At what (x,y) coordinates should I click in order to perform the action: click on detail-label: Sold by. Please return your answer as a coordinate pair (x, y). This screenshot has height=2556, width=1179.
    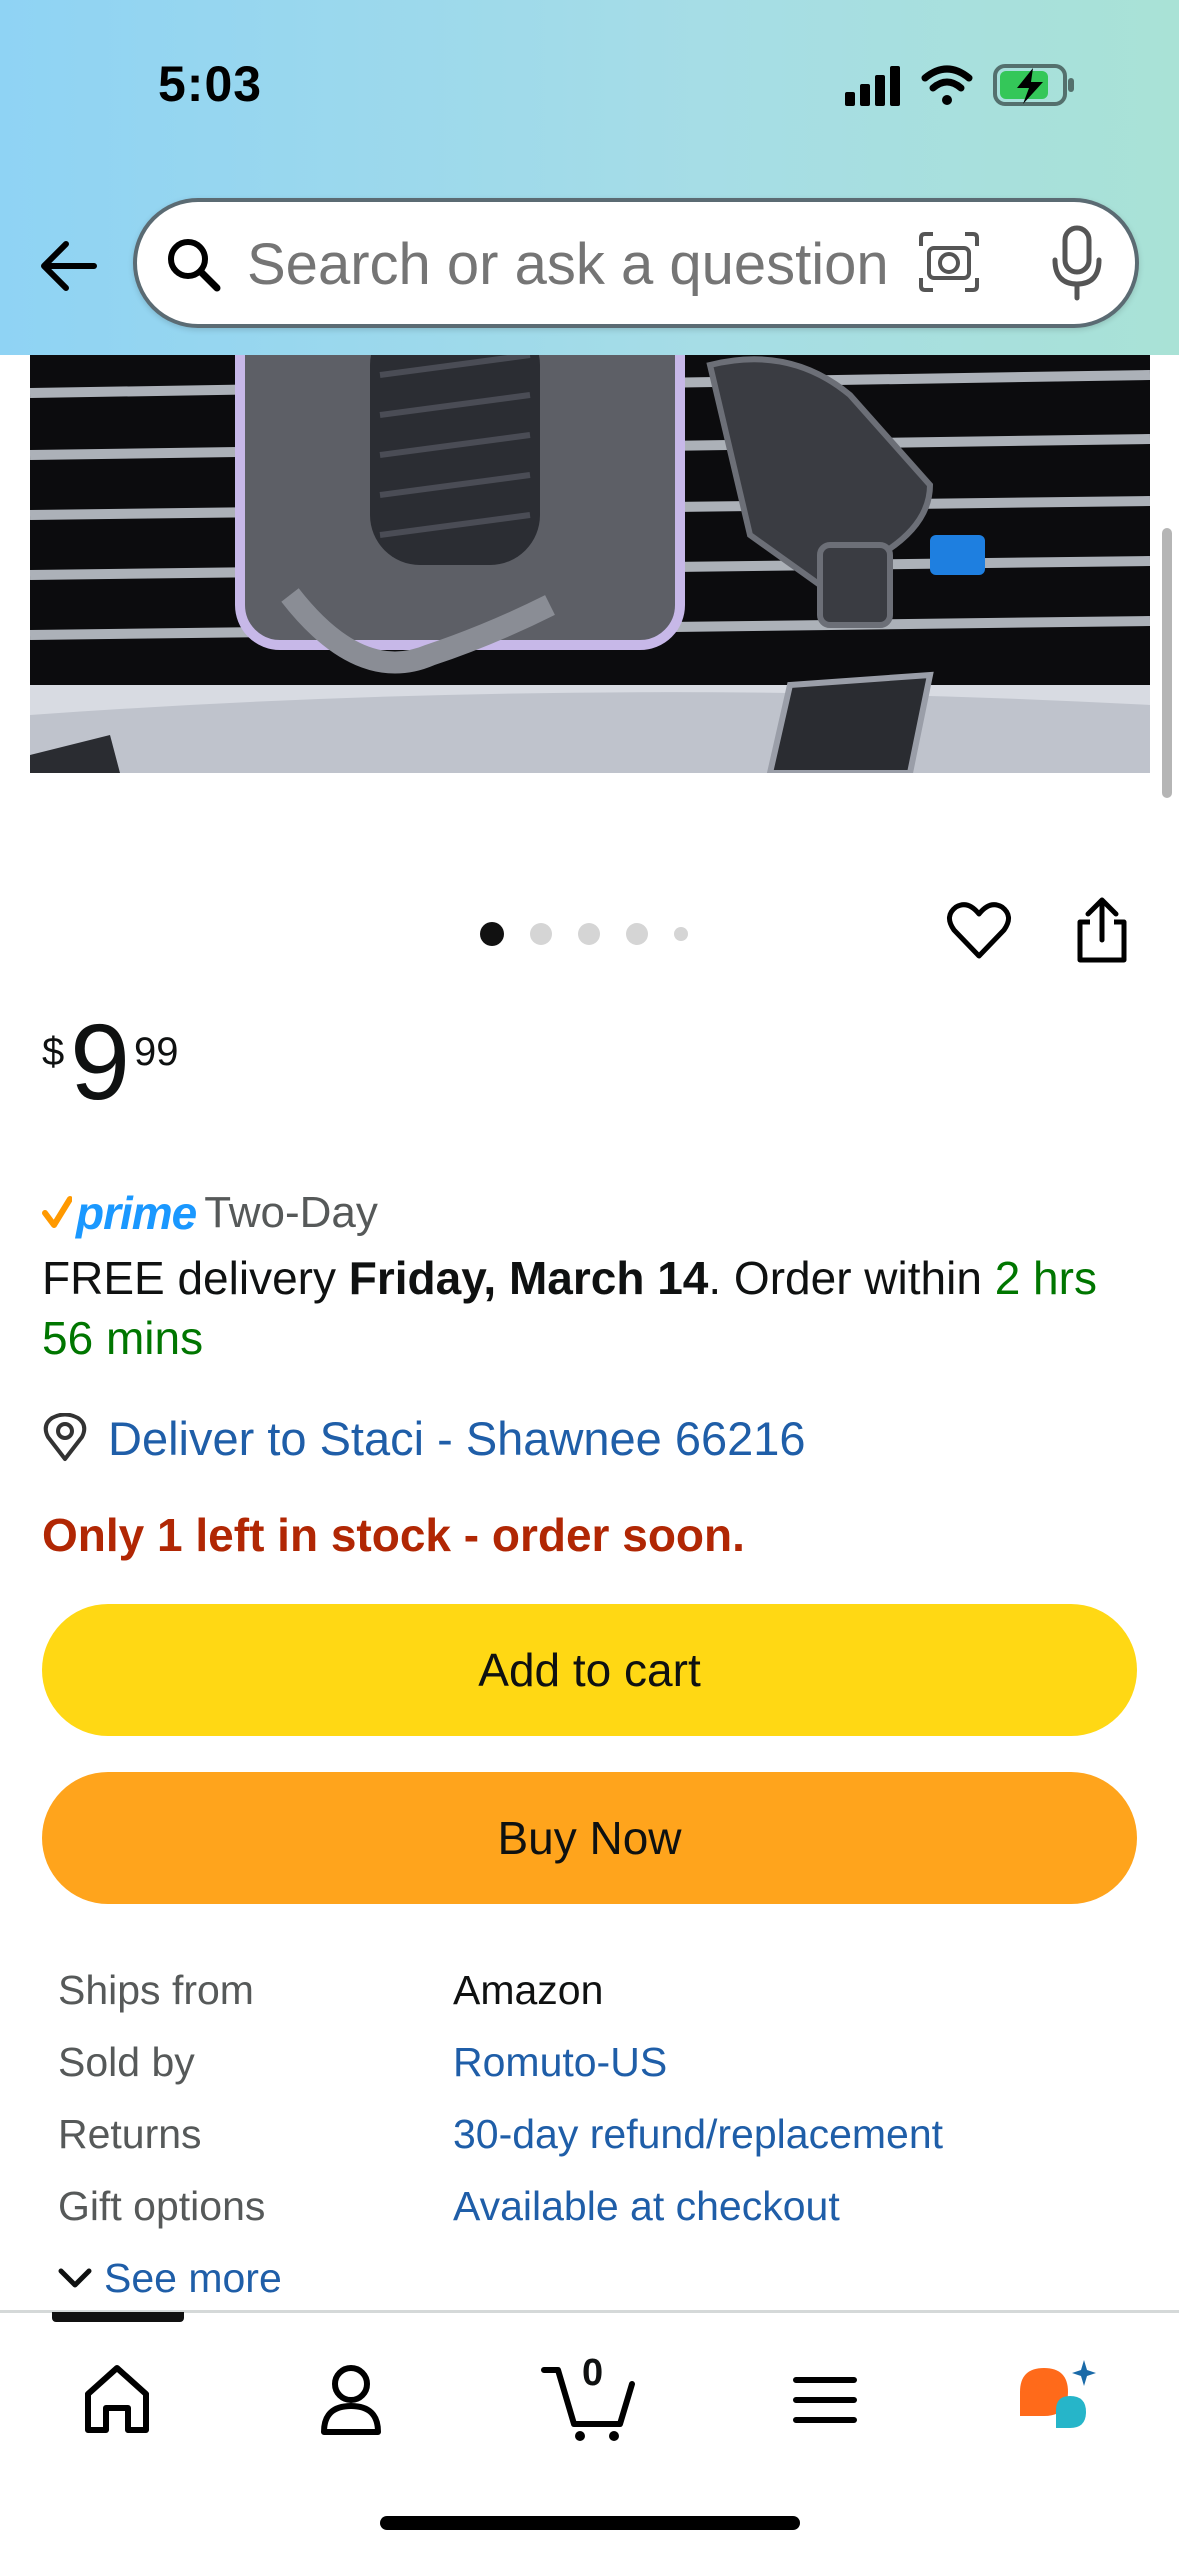
    Looking at the image, I should click on (126, 2061).